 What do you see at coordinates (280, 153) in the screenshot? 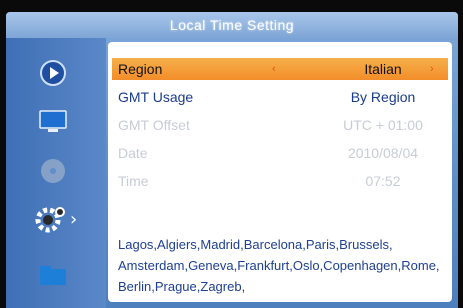
I see `date-row: Date 2010/08/04` at bounding box center [280, 153].